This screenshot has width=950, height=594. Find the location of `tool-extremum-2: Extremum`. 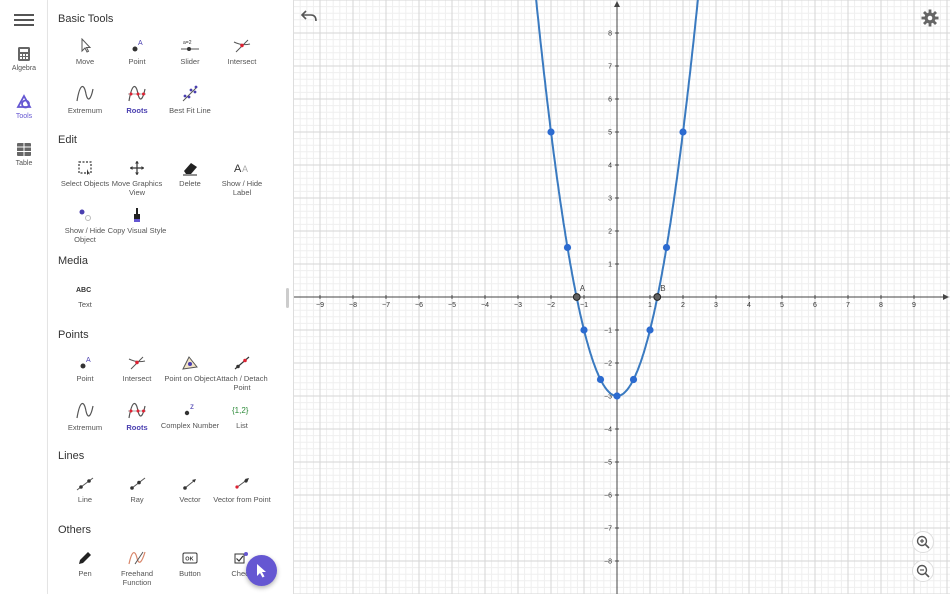

tool-extremum-2: Extremum is located at coordinates (85, 417).